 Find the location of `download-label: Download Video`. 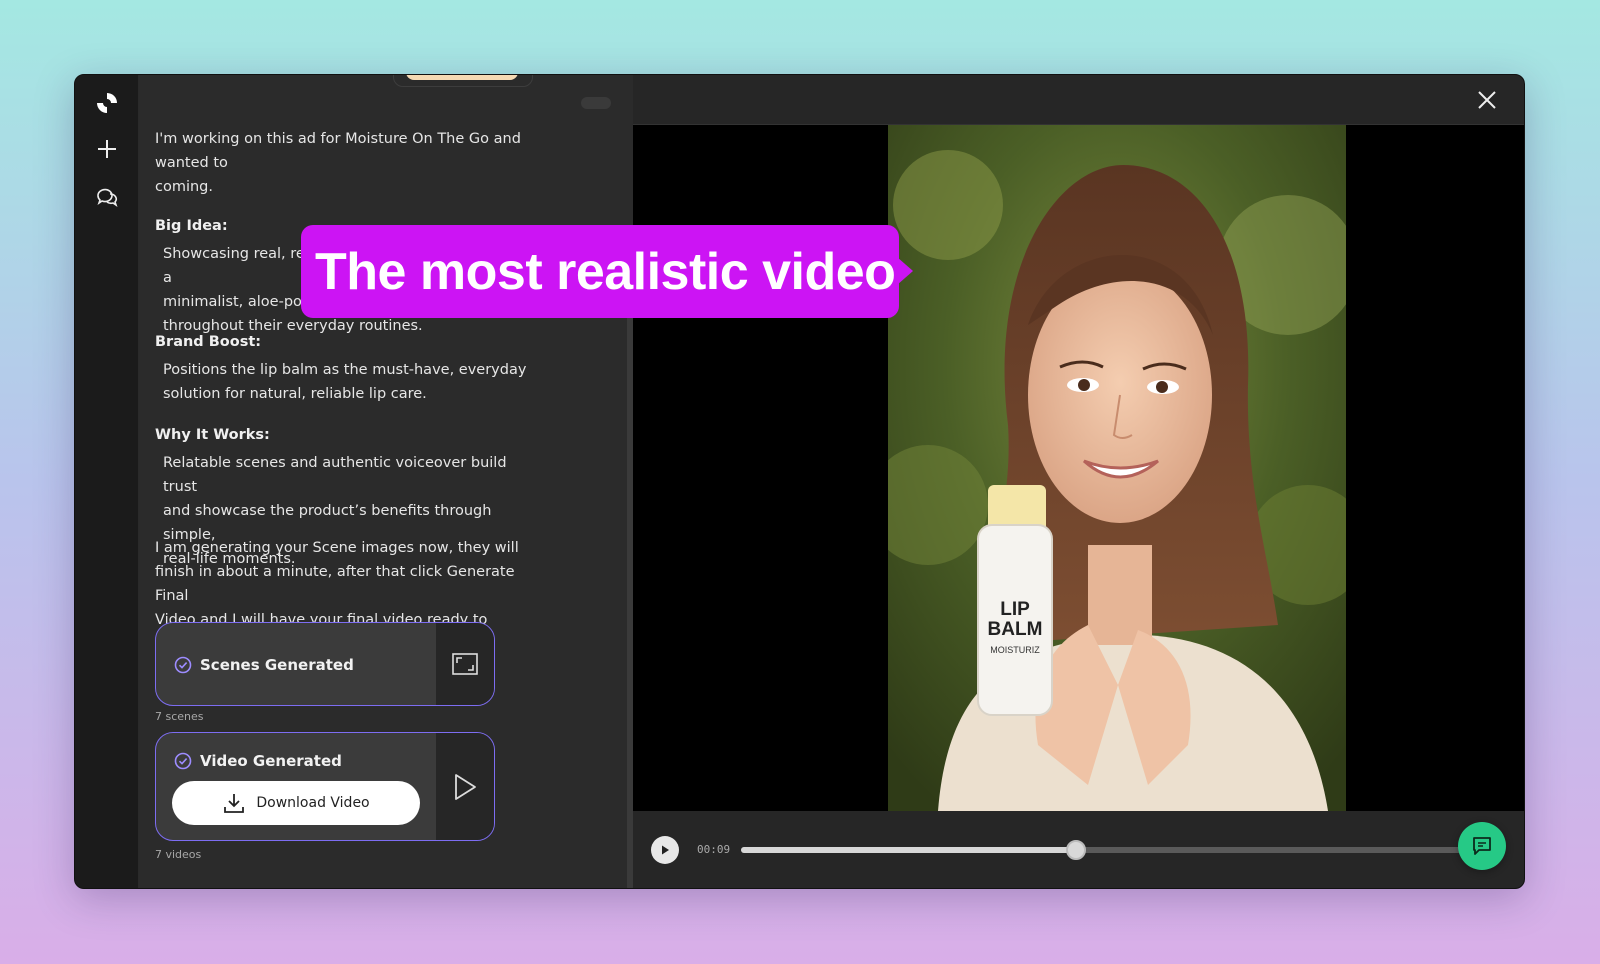

download-label: Download Video is located at coordinates (313, 803).